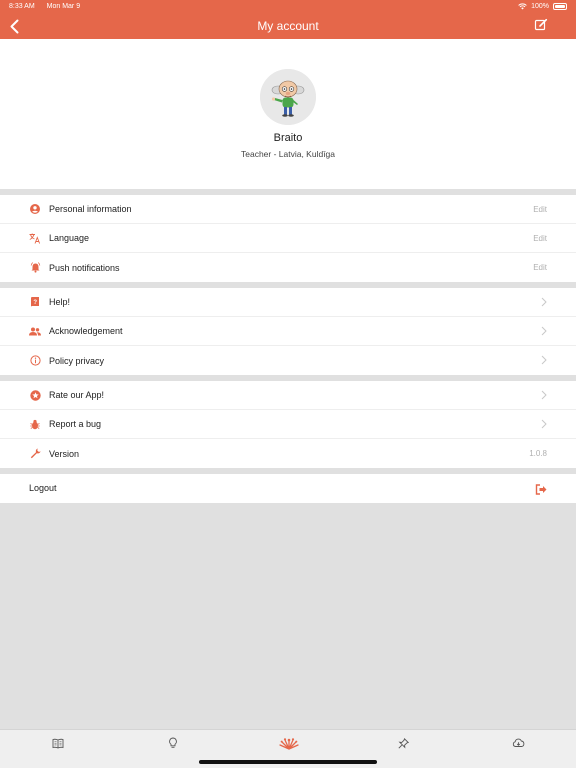 This screenshot has width=576, height=768. I want to click on row-language: Language Edit, so click(288, 238).